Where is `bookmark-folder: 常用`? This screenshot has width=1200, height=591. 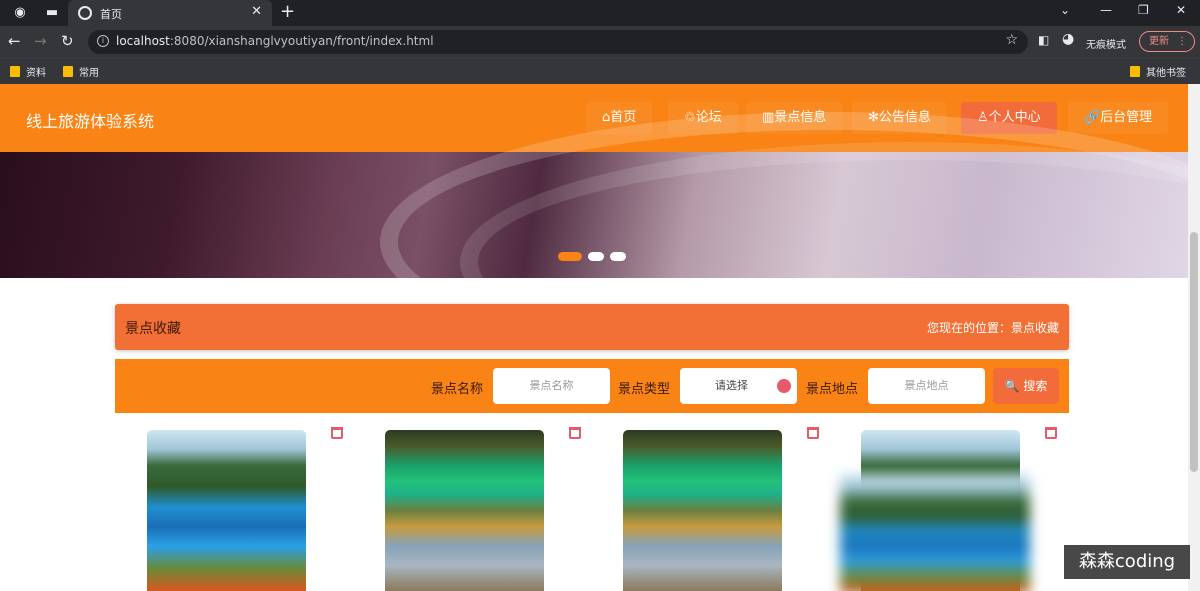 bookmark-folder: 常用 is located at coordinates (81, 71).